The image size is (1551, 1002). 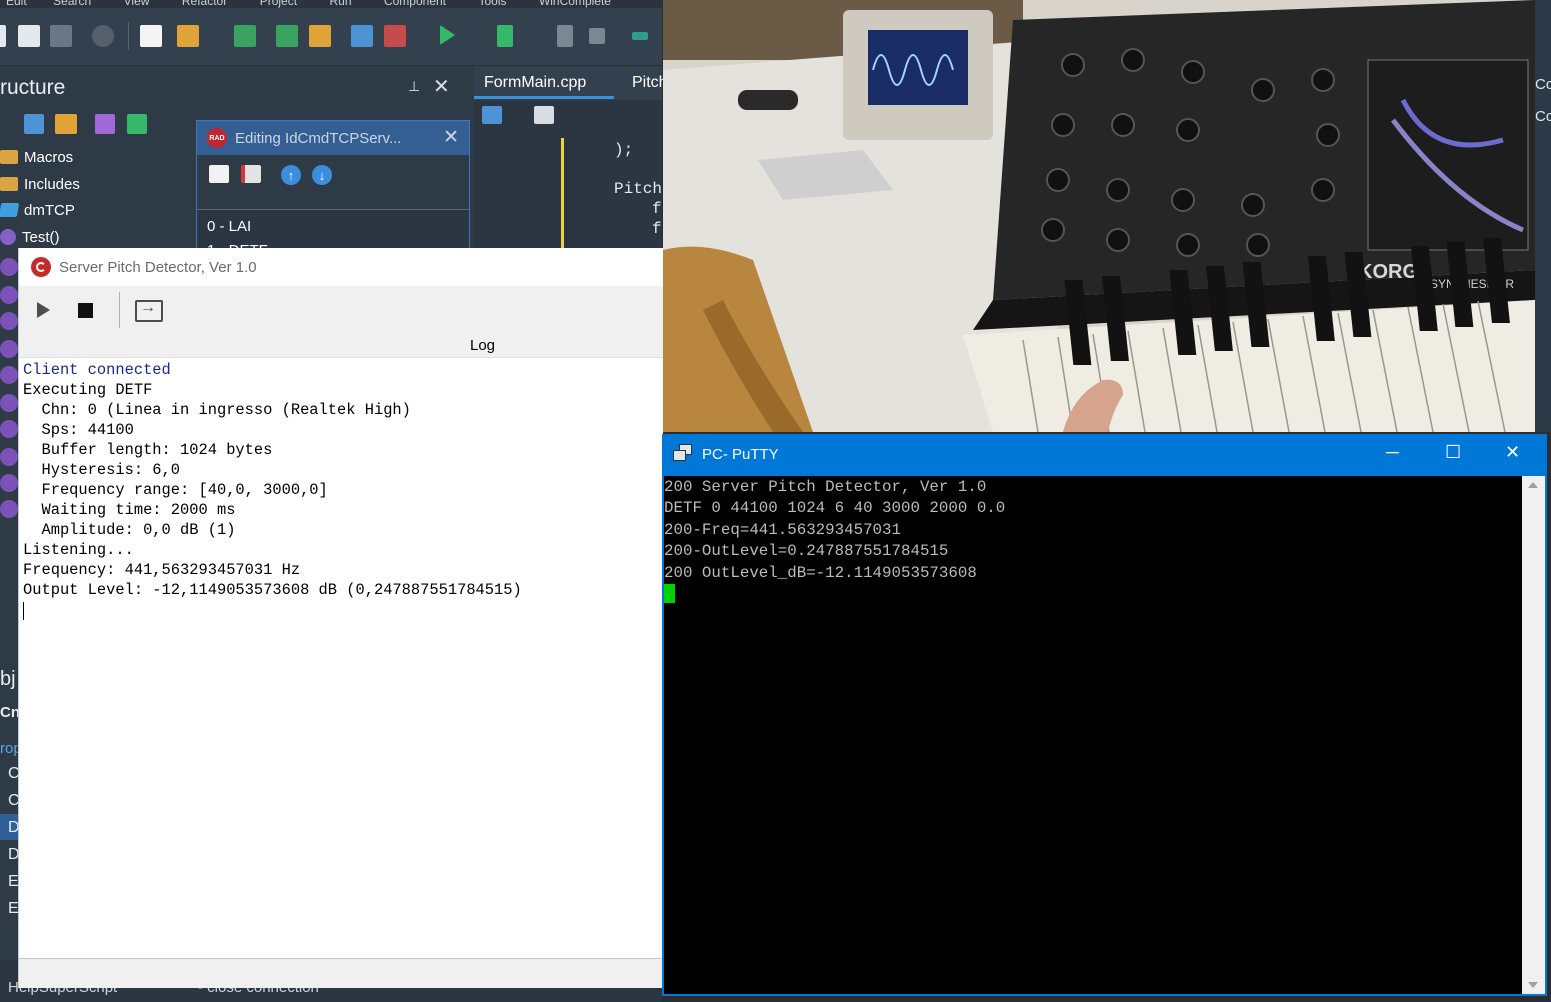 I want to click on close-structure-icon: ✕, so click(x=441, y=86).